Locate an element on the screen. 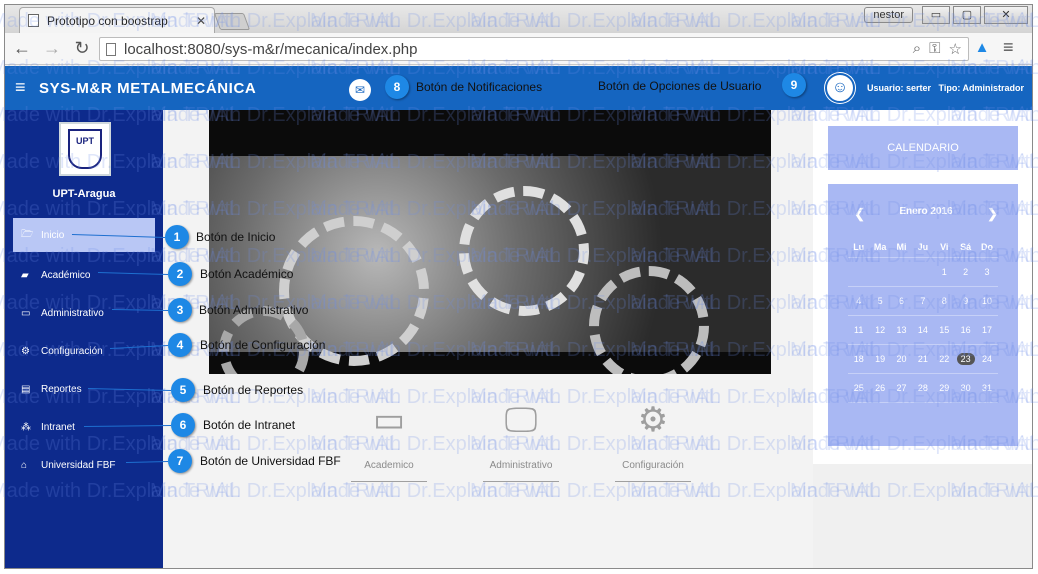 This screenshot has height=574, width=1038. new-tab-button is located at coordinates (232, 21).